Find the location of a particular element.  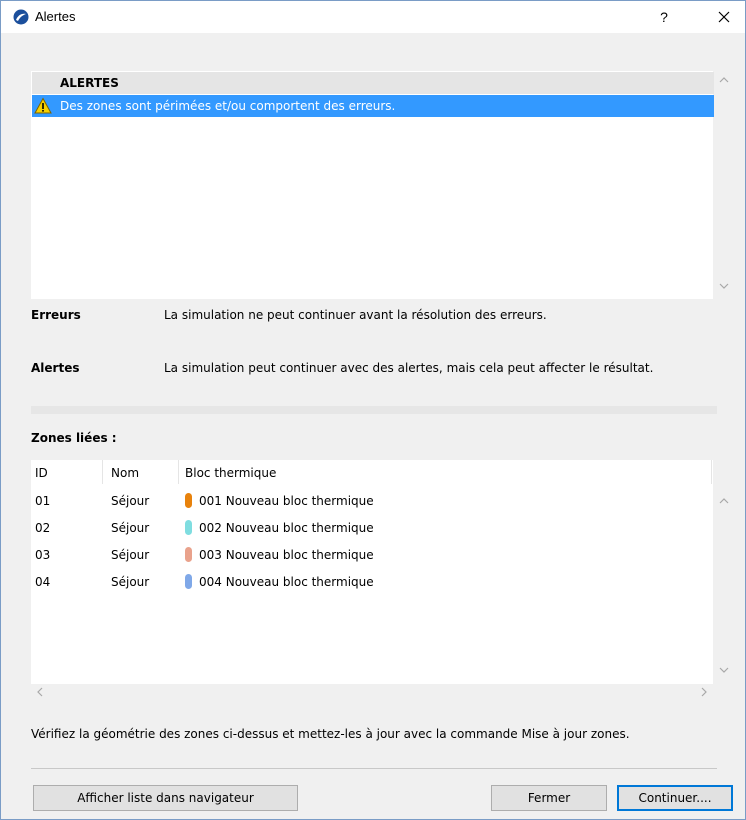

scroll-left-icon is located at coordinates (40, 692).